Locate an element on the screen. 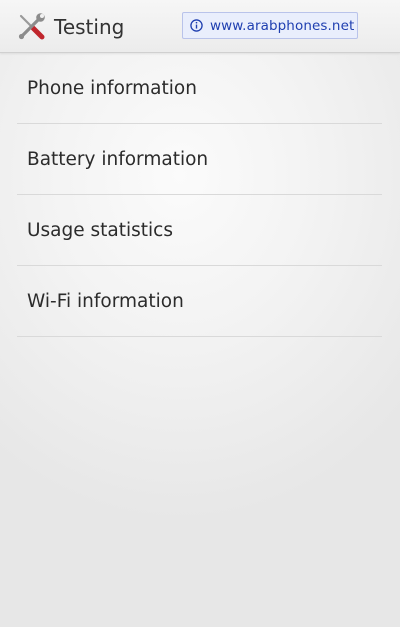 This screenshot has height=627, width=400. info-icon is located at coordinates (196, 25).